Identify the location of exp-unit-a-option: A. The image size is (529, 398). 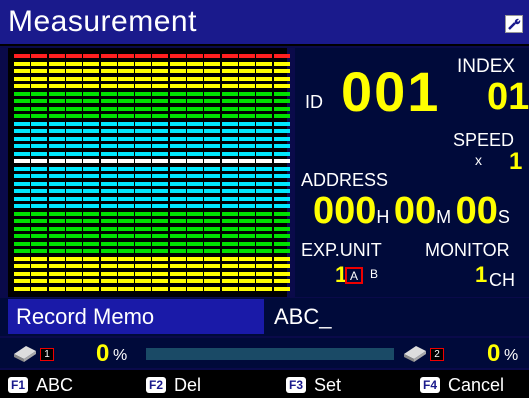
(354, 275).